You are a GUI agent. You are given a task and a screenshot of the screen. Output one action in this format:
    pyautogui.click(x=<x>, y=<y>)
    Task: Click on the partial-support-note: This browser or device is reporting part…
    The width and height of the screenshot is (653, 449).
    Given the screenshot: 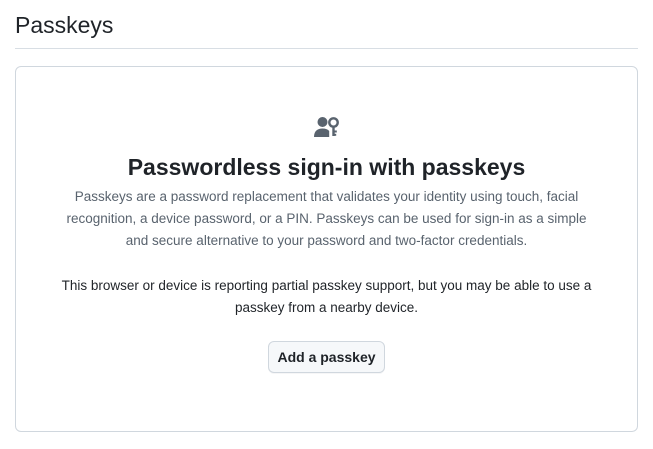 What is the action you would take?
    pyautogui.click(x=326, y=296)
    